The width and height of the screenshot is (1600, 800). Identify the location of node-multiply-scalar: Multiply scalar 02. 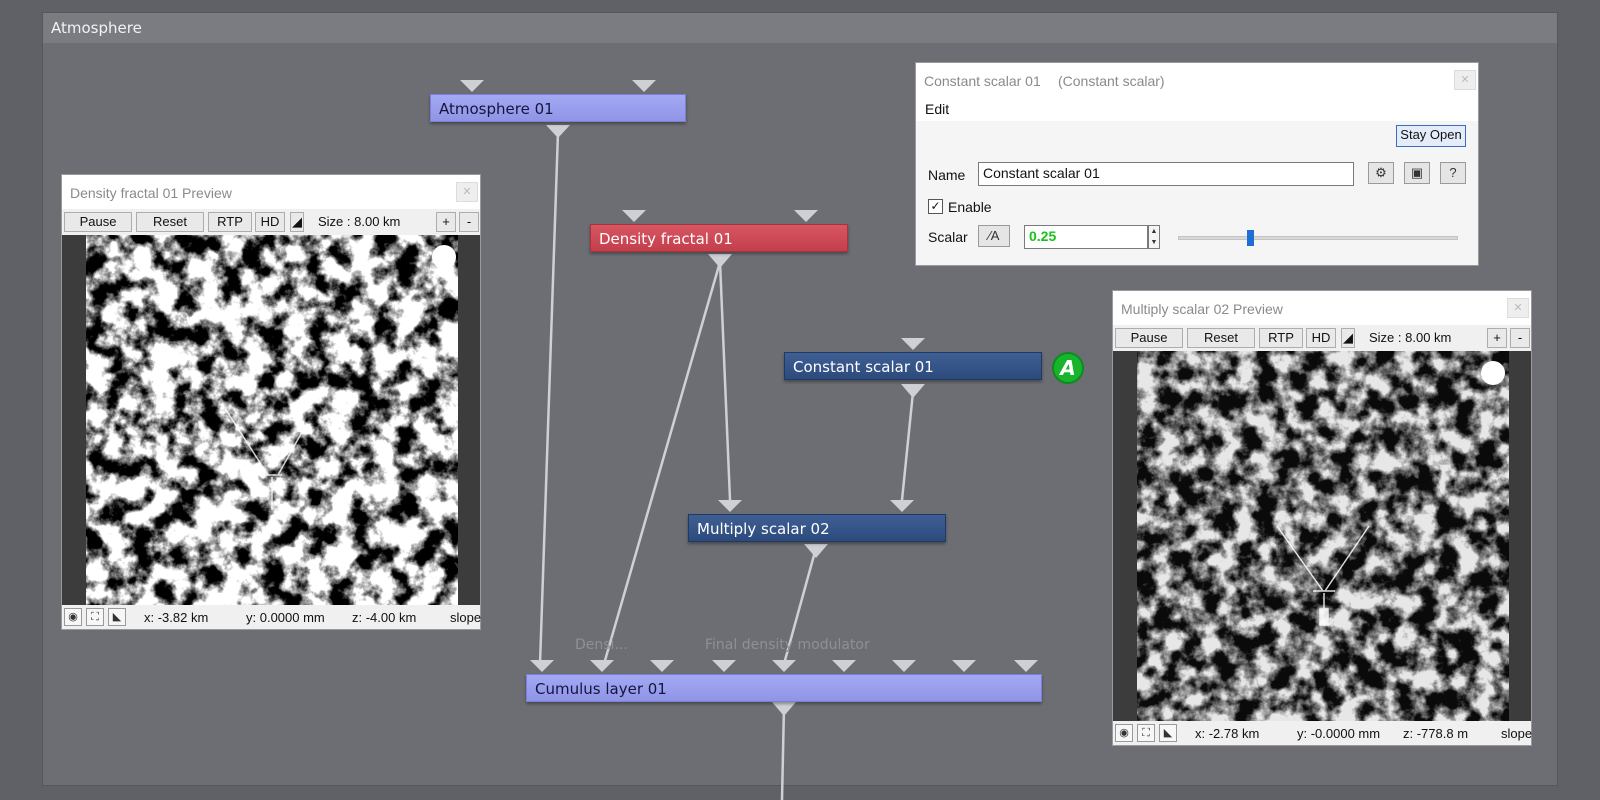
(817, 528).